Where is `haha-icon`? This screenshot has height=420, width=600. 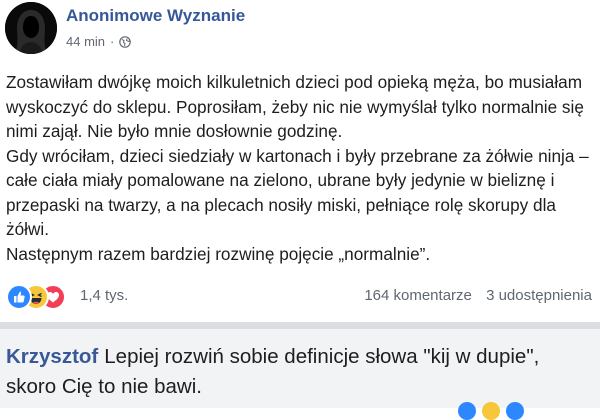
haha-icon is located at coordinates (491, 411).